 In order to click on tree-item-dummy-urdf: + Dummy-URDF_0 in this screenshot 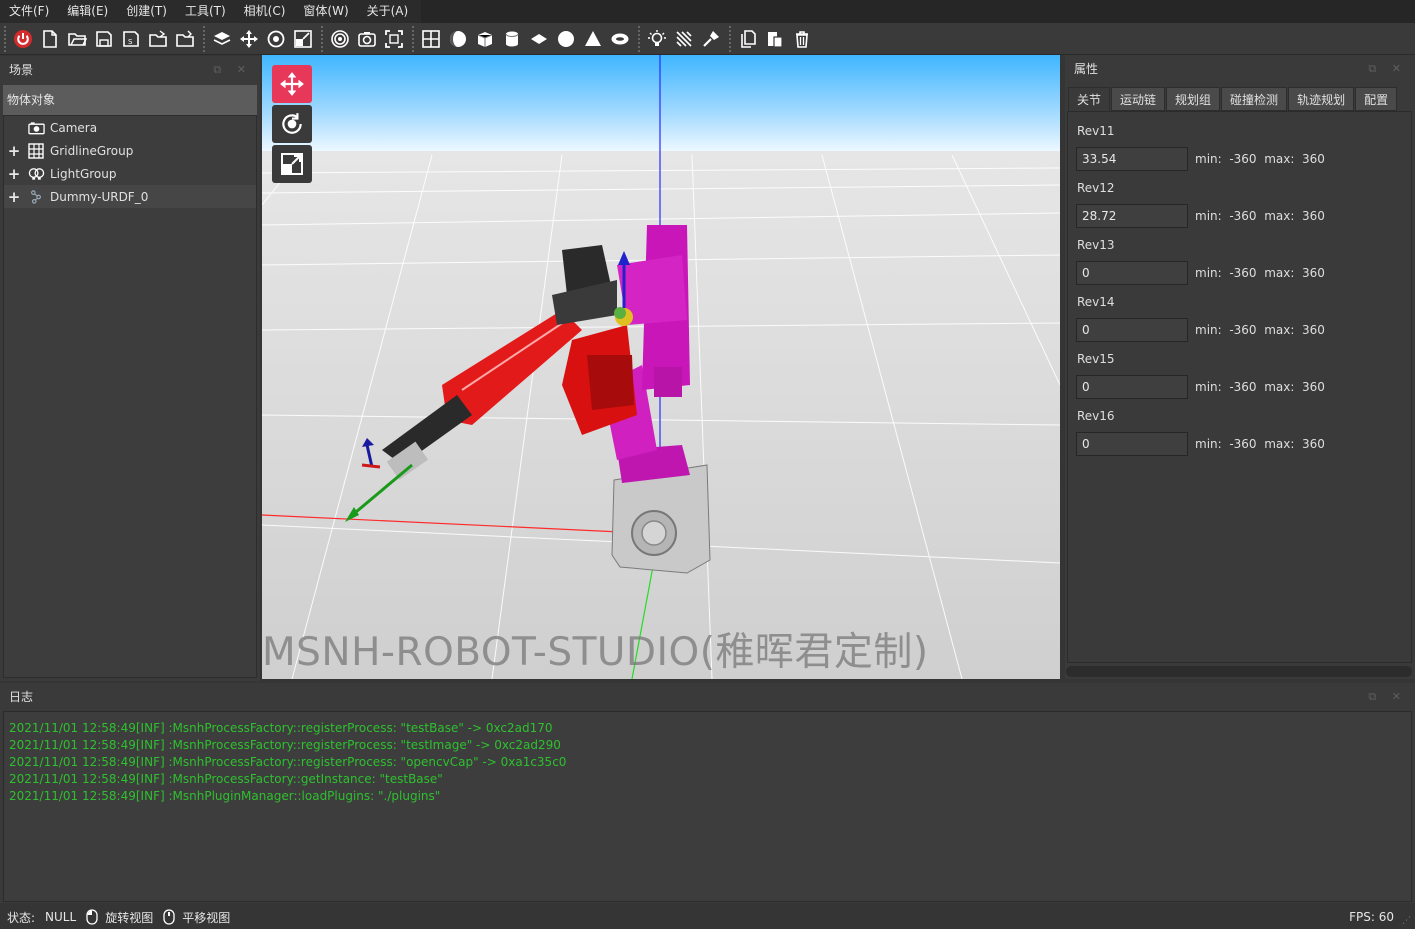, I will do `click(130, 196)`.